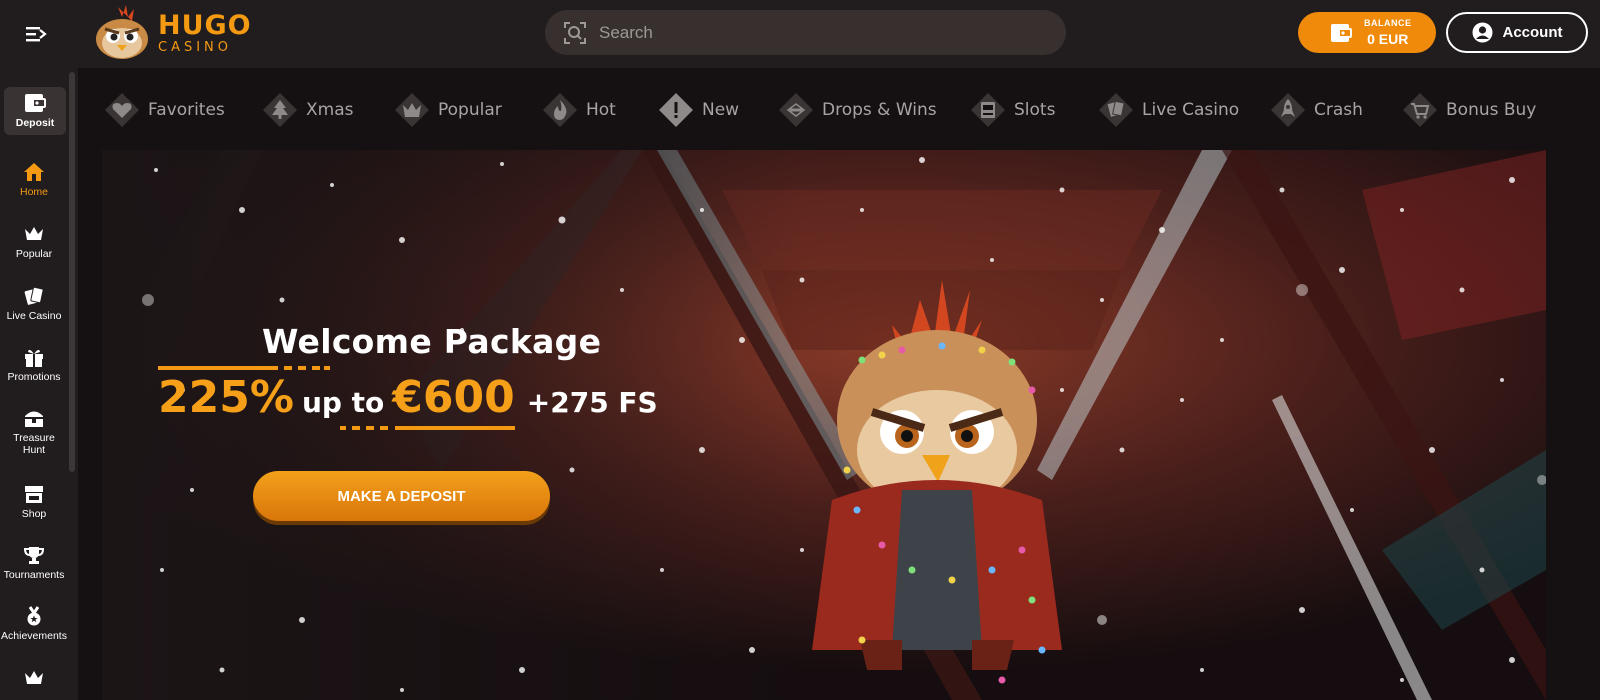  What do you see at coordinates (36, 34) in the screenshot?
I see `menu-toggle-icon` at bounding box center [36, 34].